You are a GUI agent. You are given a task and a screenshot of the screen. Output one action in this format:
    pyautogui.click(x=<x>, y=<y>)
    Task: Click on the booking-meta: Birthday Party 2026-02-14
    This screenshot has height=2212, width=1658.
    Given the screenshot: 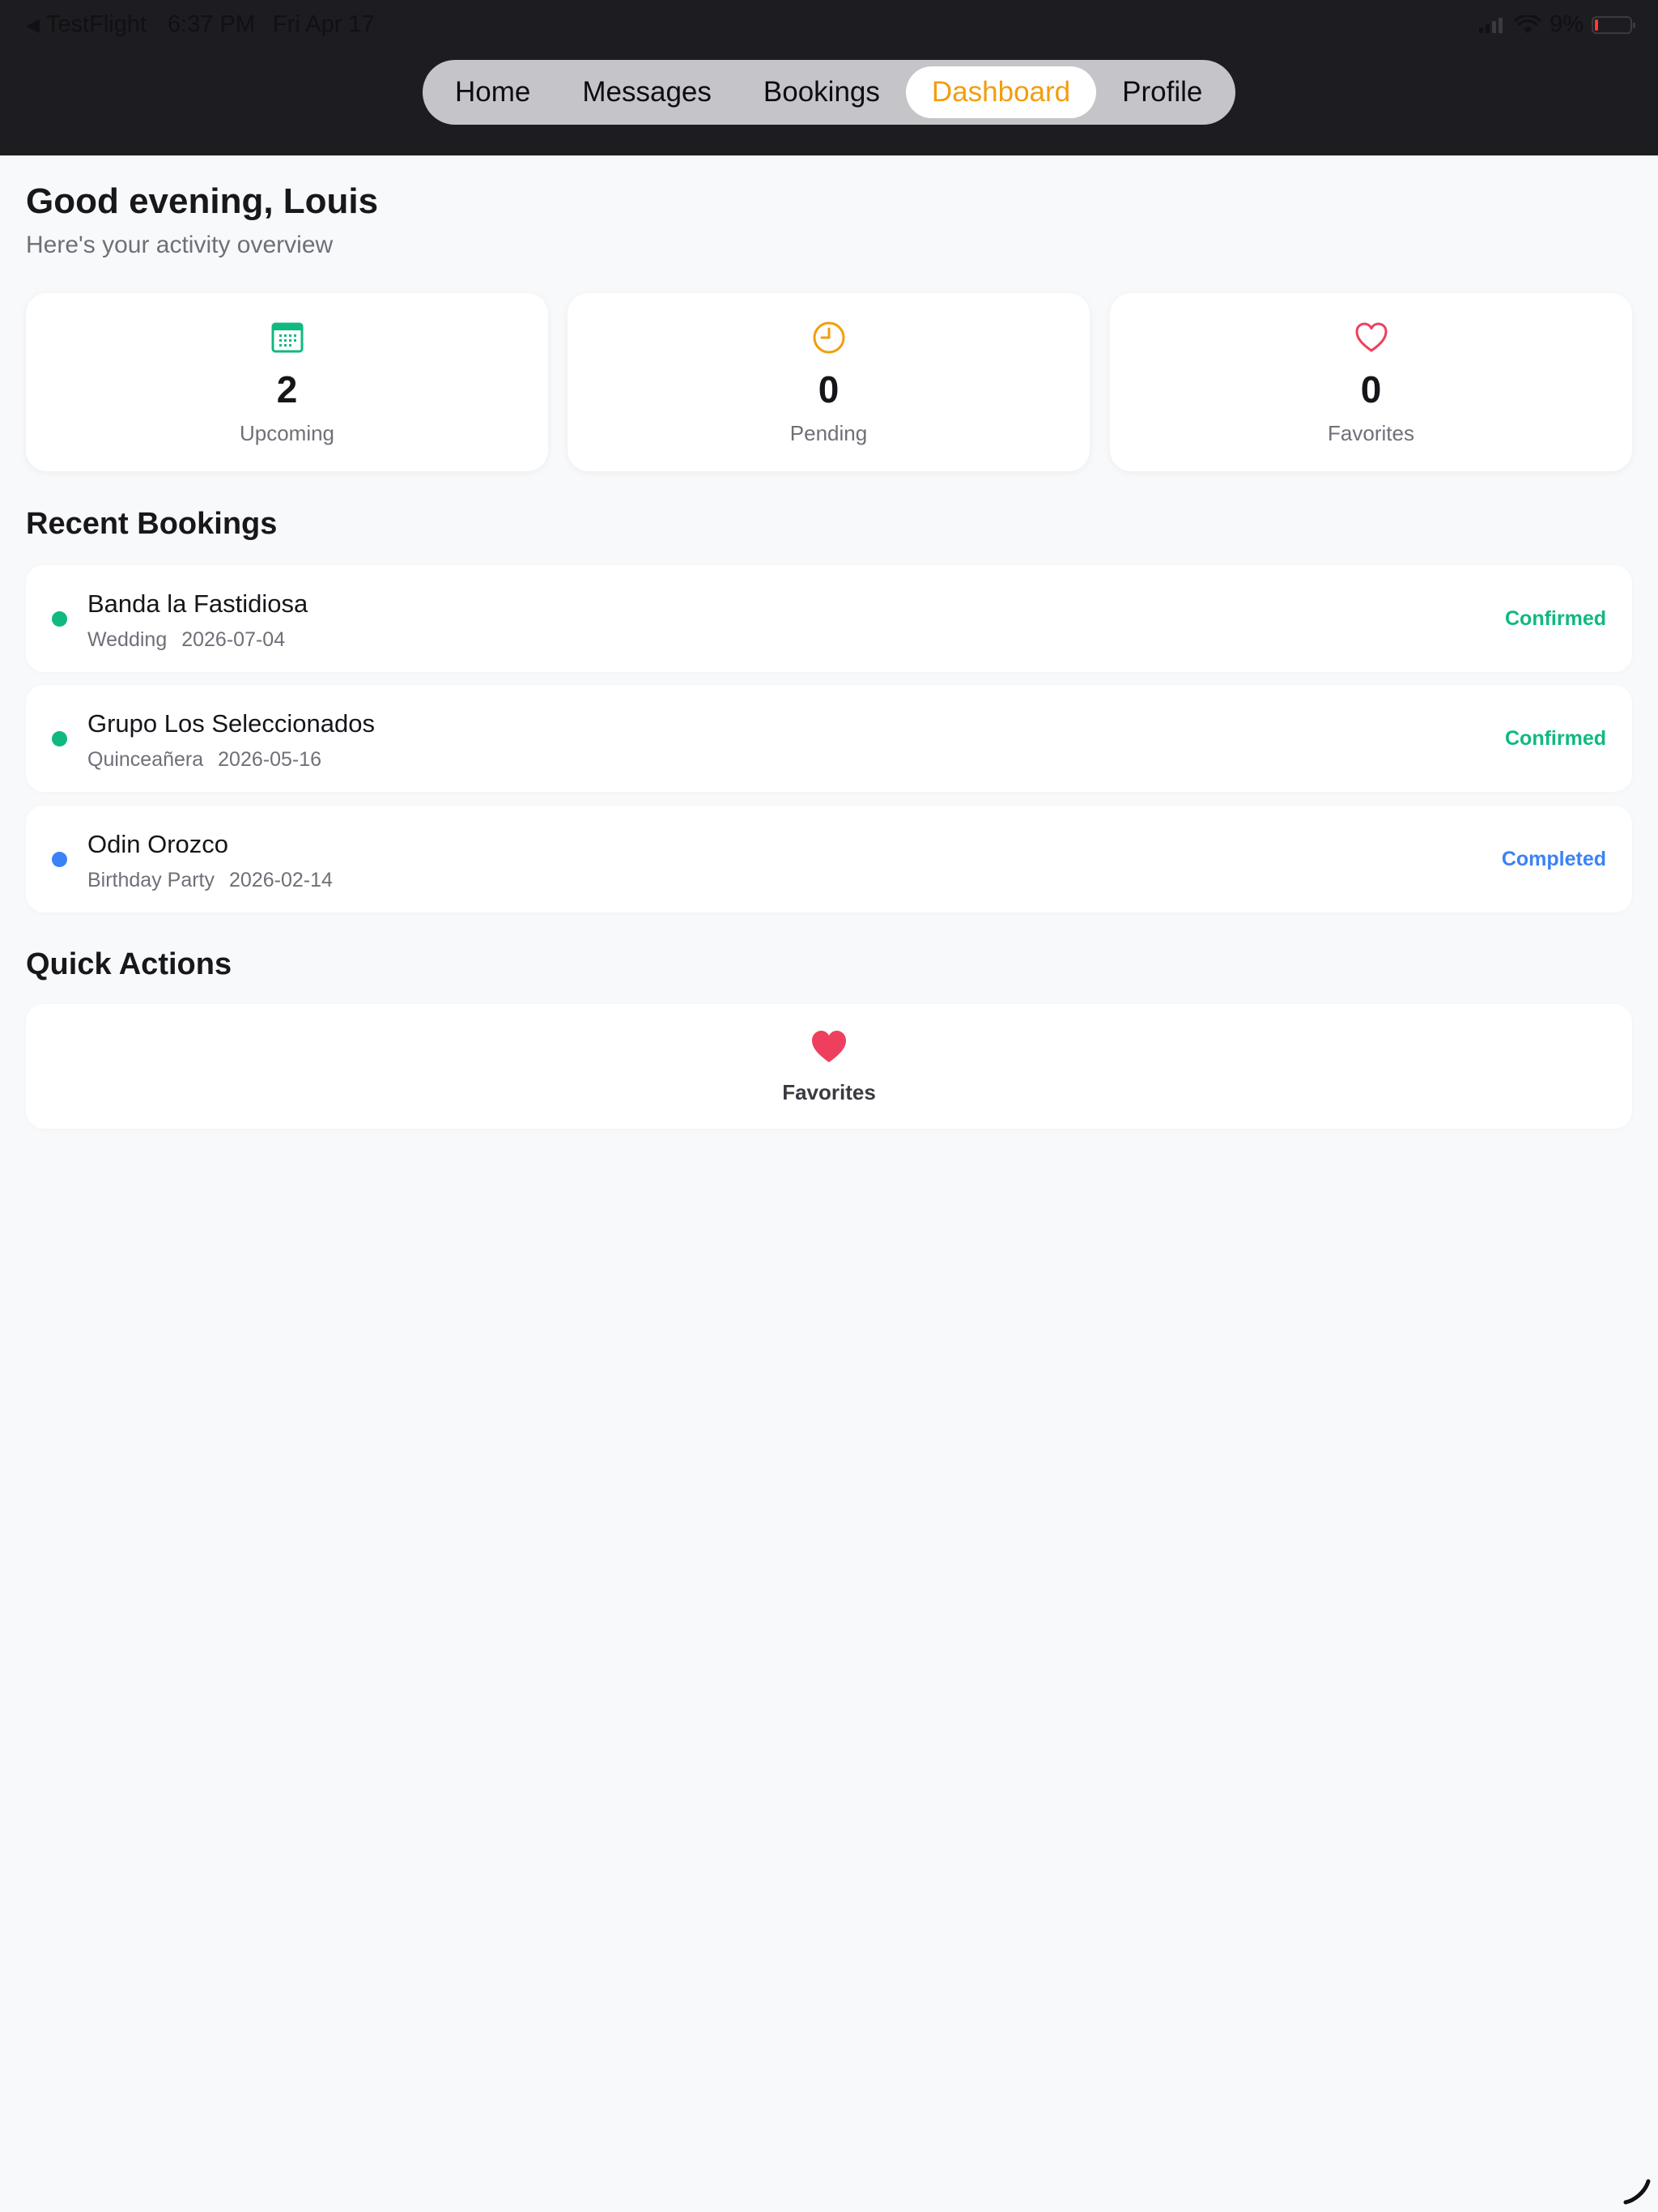 What is the action you would take?
    pyautogui.click(x=210, y=881)
    